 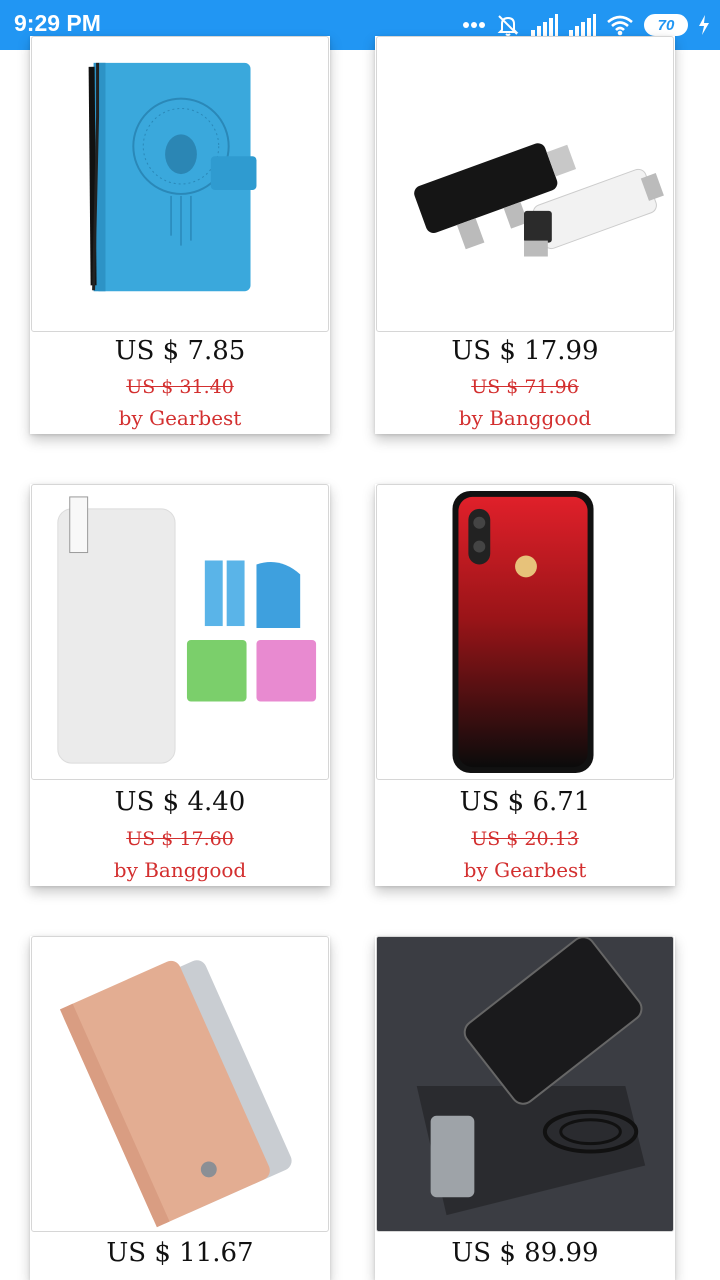 What do you see at coordinates (525, 632) in the screenshot?
I see `product-image-phone-case` at bounding box center [525, 632].